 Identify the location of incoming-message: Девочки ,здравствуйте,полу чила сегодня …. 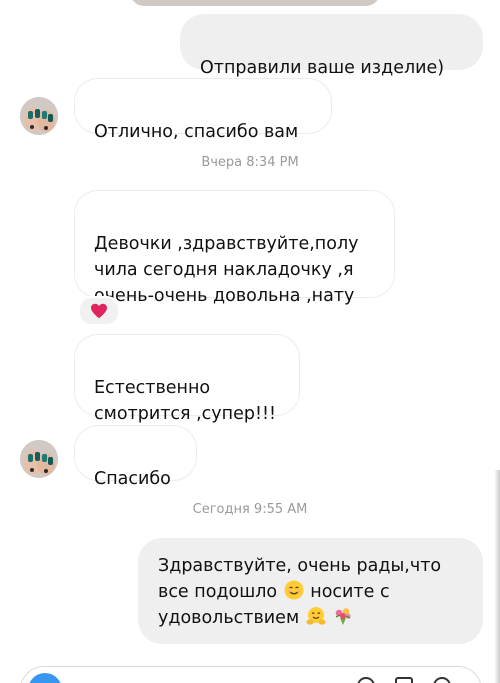
(234, 248).